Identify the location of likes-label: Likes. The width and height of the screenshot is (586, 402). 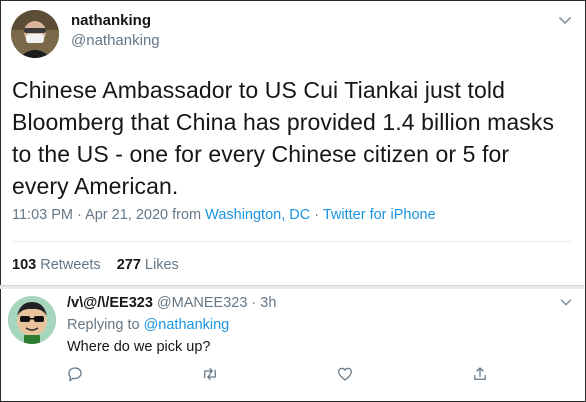
(161, 265).